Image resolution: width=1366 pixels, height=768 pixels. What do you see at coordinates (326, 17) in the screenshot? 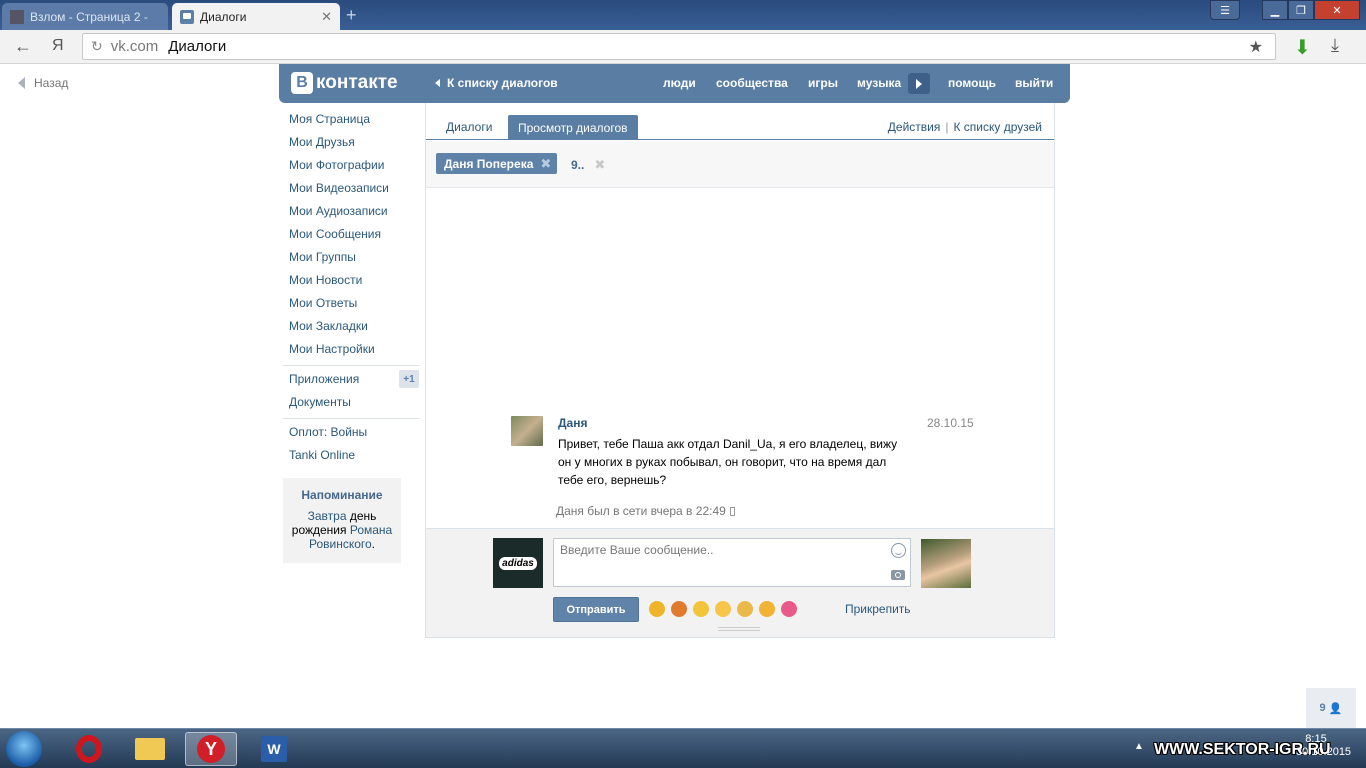
I see `close-tab-icon: ✕` at bounding box center [326, 17].